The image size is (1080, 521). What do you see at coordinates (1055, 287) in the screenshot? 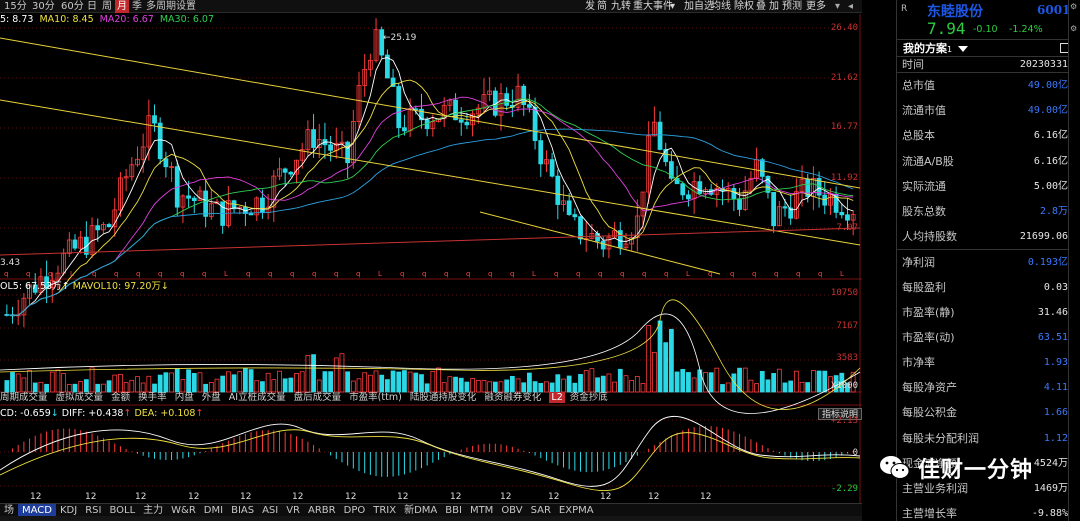
I see `fundamental-value: 0.03` at bounding box center [1055, 287].